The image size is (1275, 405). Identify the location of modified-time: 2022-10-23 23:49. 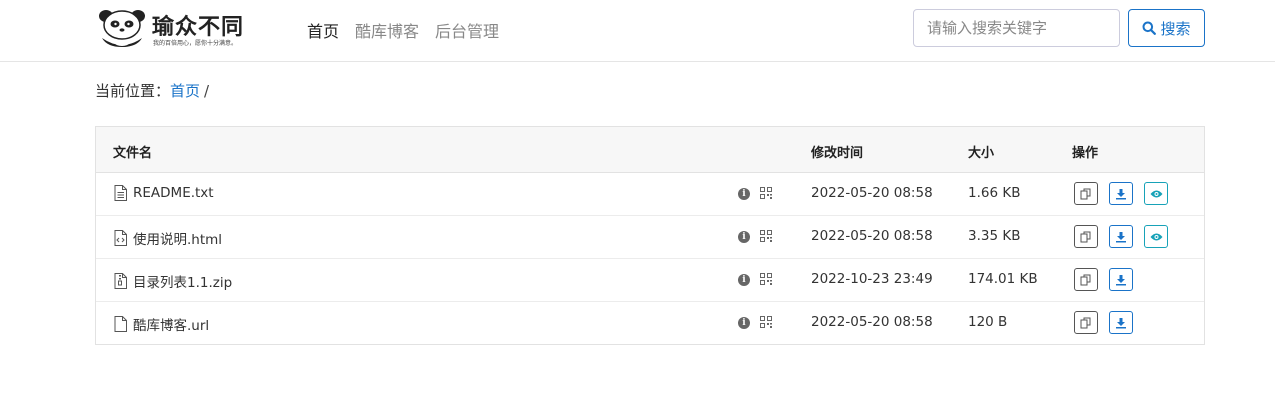
(872, 279).